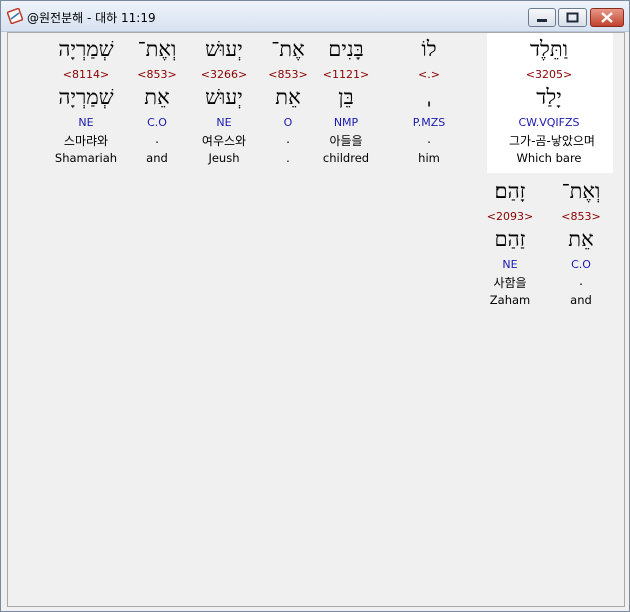 This screenshot has height=612, width=630. I want to click on word-7: וְאֶת־ <853> אֵת C.O . and, so click(581, 246).